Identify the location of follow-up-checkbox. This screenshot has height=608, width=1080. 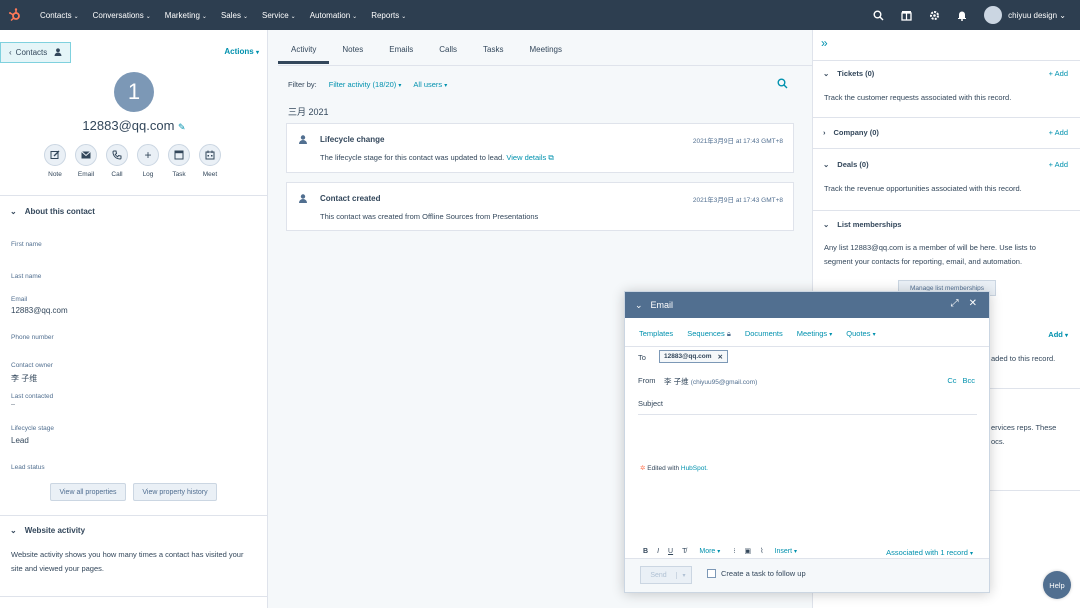
(711, 573).